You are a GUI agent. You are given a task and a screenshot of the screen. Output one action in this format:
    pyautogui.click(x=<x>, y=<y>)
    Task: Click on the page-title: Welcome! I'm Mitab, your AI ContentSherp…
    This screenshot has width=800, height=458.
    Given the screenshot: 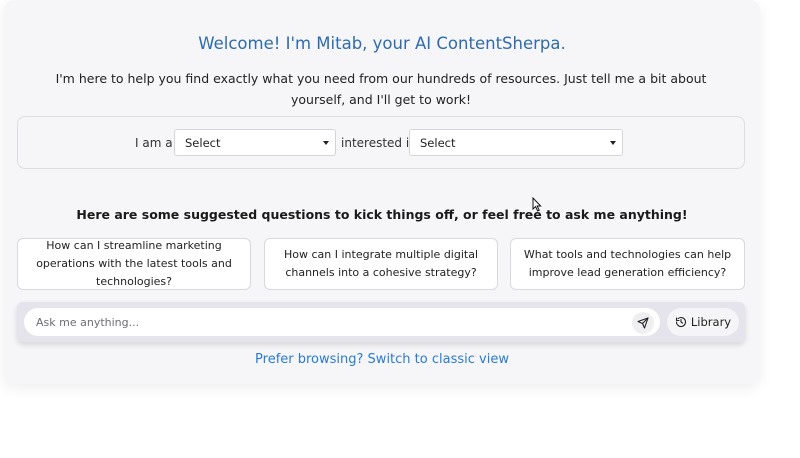 What is the action you would take?
    pyautogui.click(x=382, y=43)
    